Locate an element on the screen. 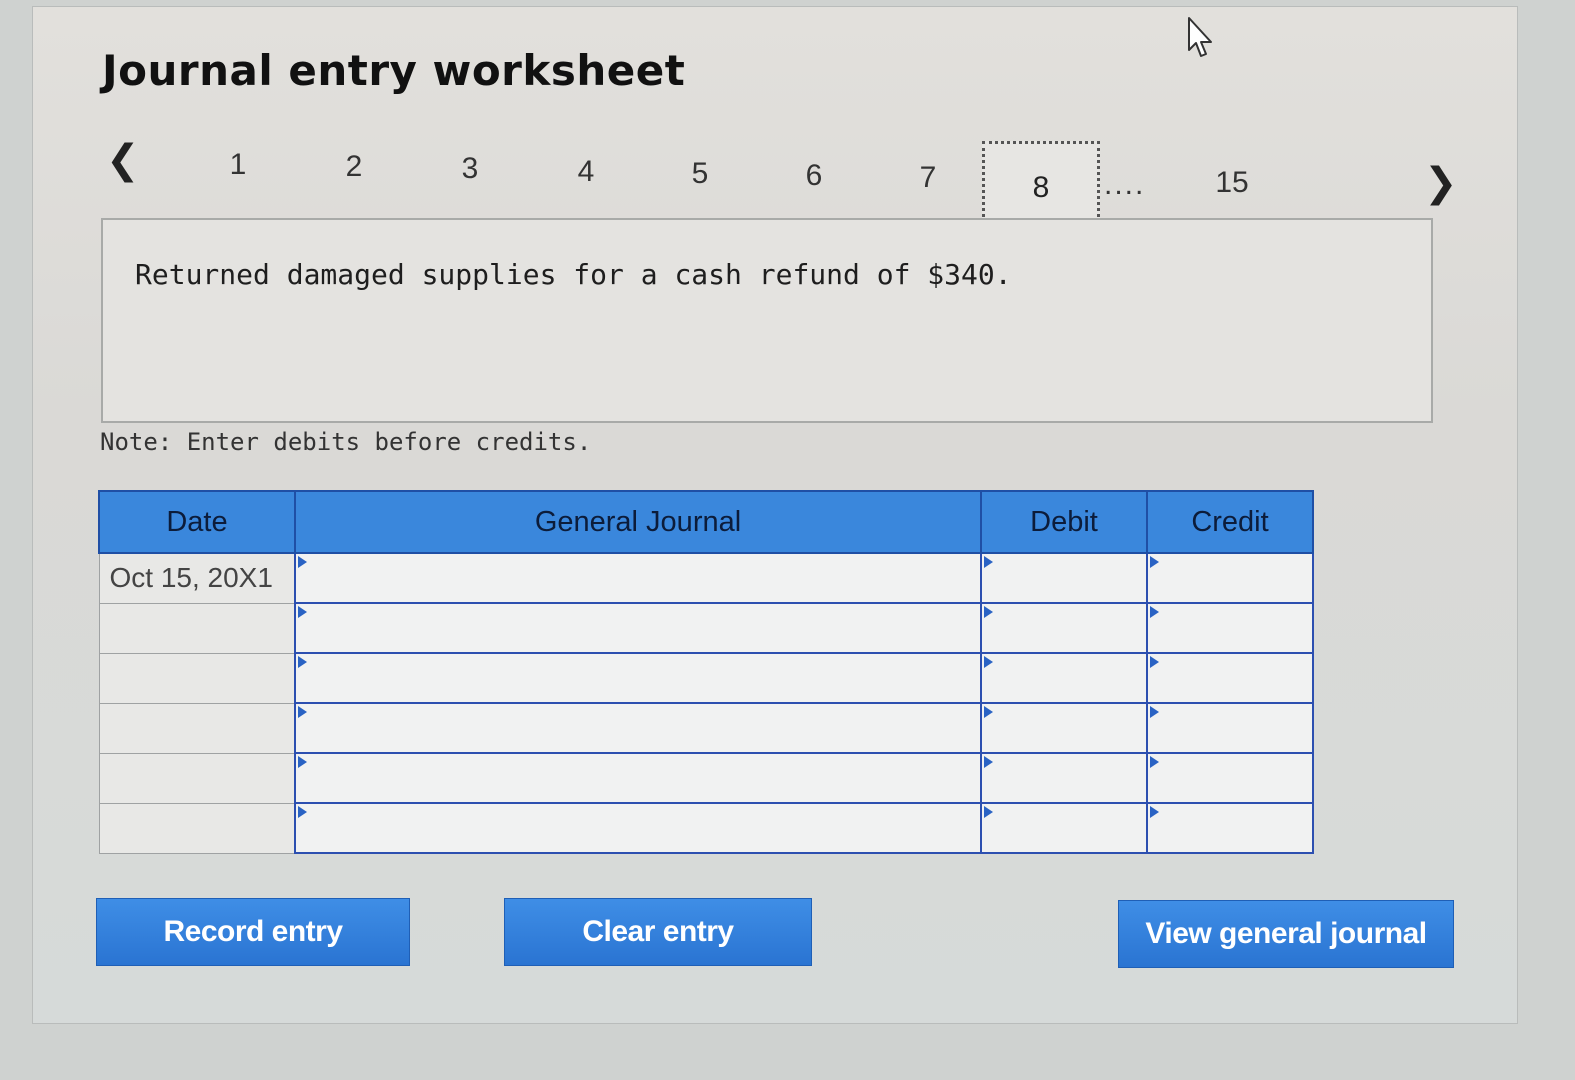  column-header-general-journal: General Journal is located at coordinates (638, 522).